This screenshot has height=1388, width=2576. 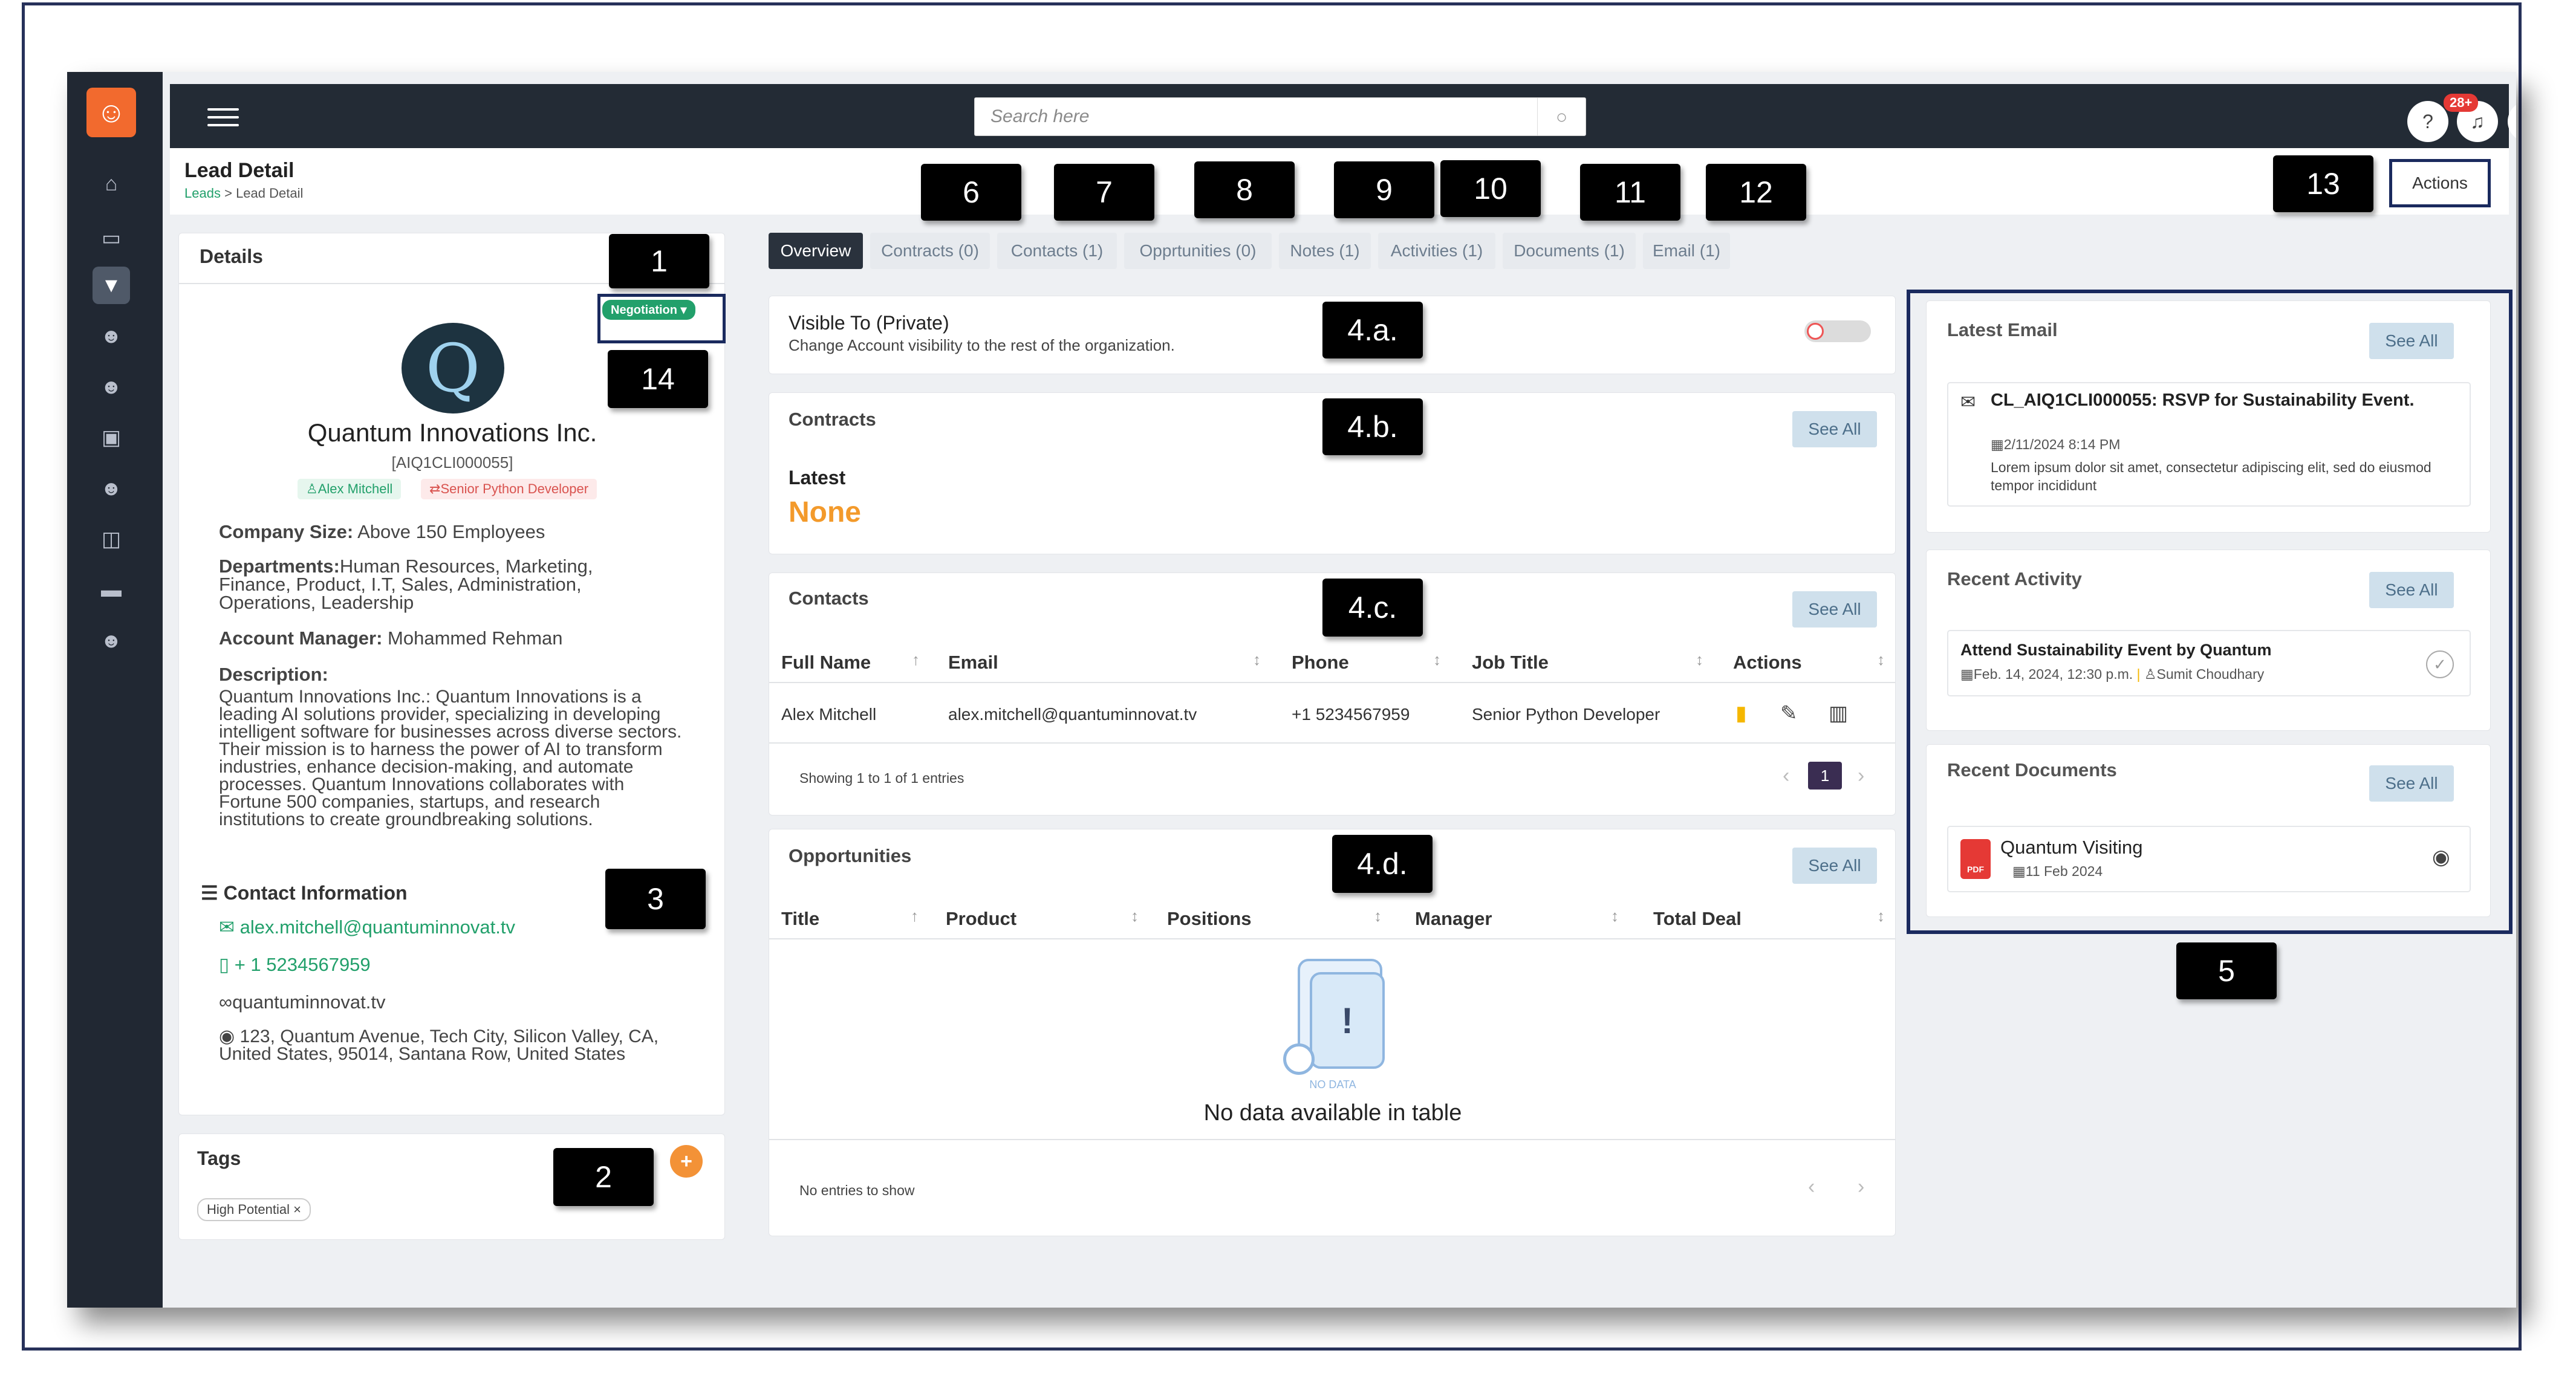 What do you see at coordinates (981, 919) in the screenshot?
I see `col-product: Product` at bounding box center [981, 919].